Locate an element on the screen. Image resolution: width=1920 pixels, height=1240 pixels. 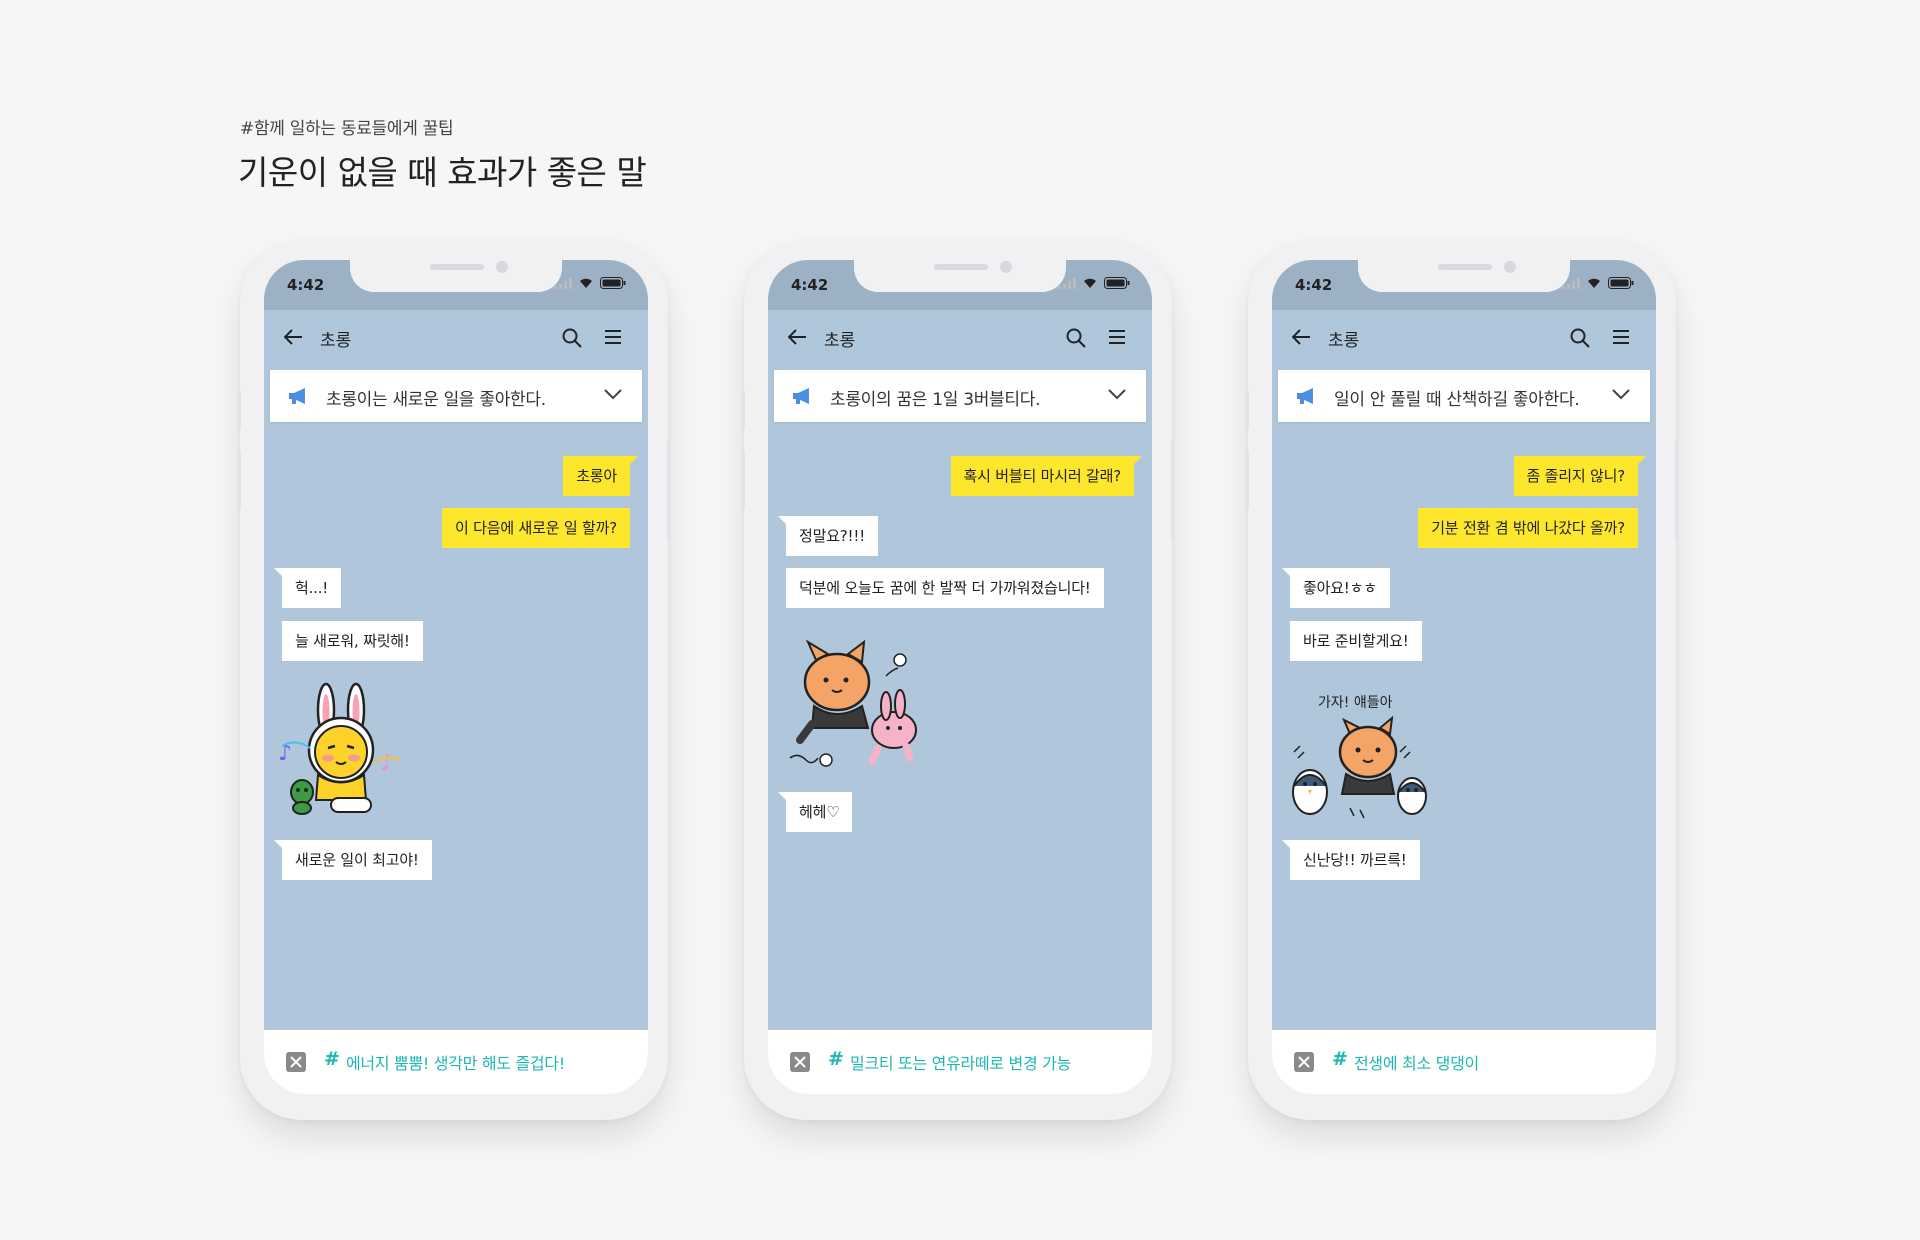
my-message: 기분 전환 겸 밖에 나갔다 올까? is located at coordinates (1528, 528).